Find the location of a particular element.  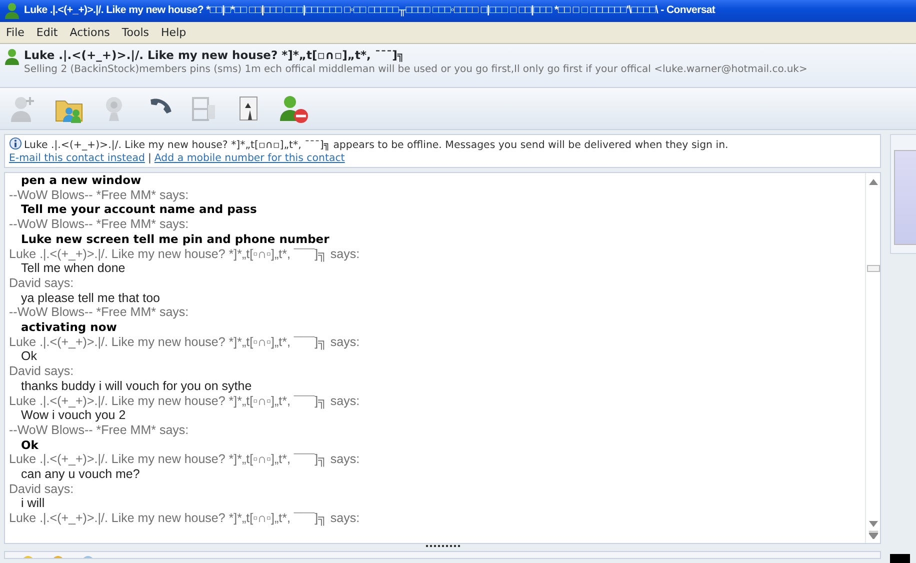

message-text: Wow i vouch you 2 is located at coordinates (73, 415).